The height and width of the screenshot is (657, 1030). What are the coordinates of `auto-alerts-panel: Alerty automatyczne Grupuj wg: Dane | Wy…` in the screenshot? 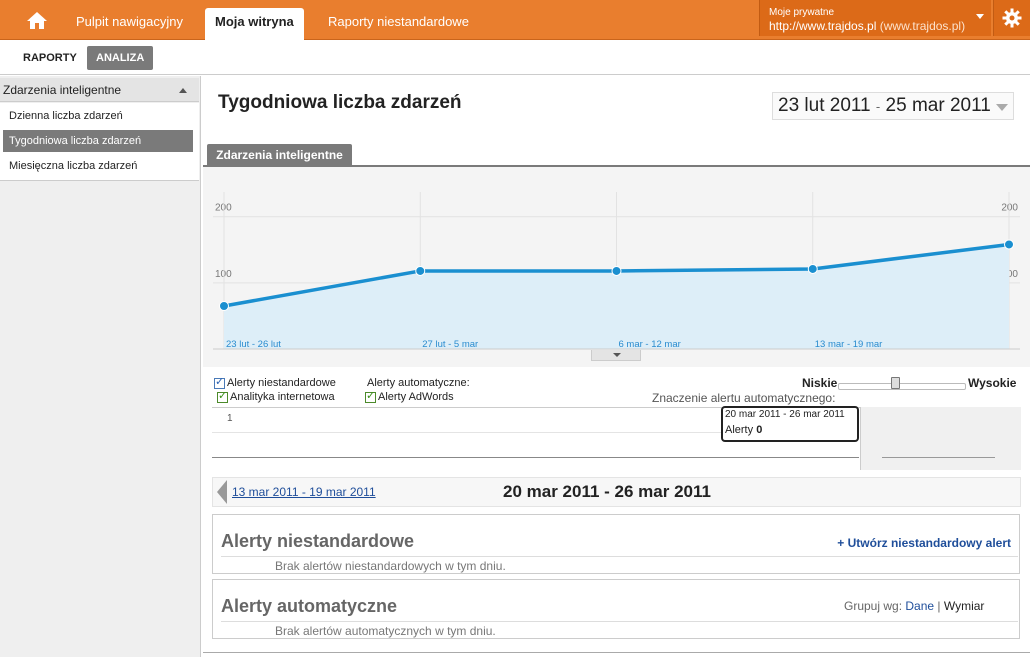 It's located at (616, 609).